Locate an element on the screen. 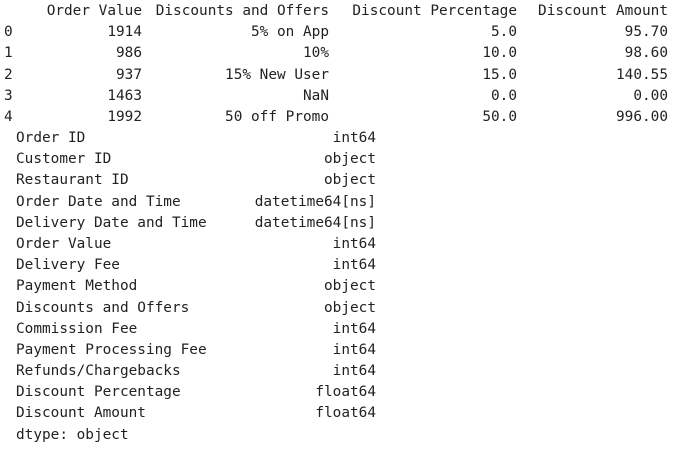  discount-percentage-cell: 5.0 is located at coordinates (504, 32).